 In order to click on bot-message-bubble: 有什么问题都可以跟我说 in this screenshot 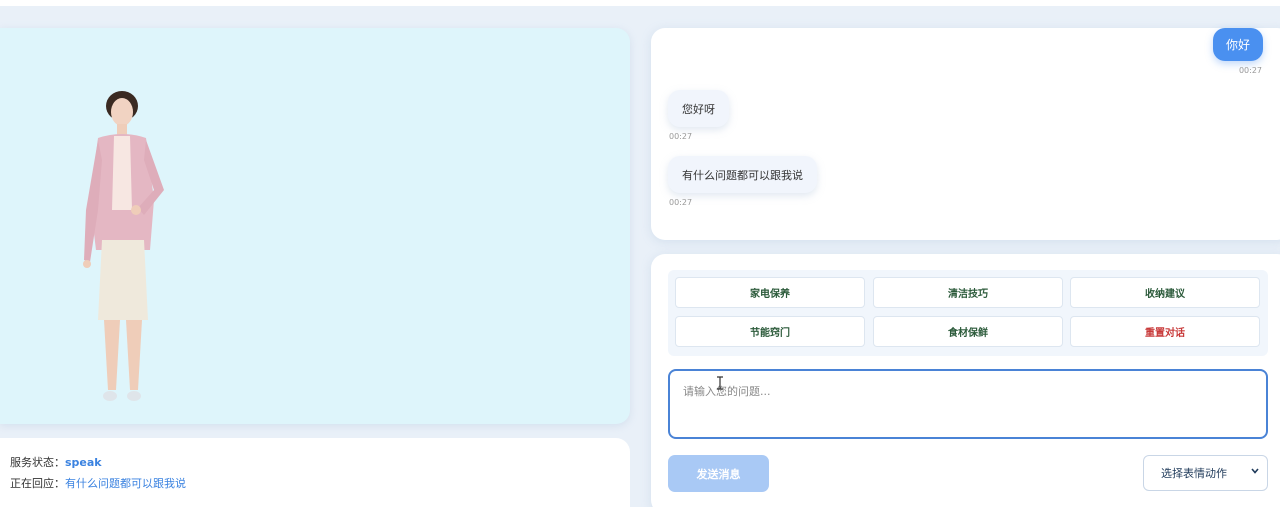, I will do `click(742, 174)`.